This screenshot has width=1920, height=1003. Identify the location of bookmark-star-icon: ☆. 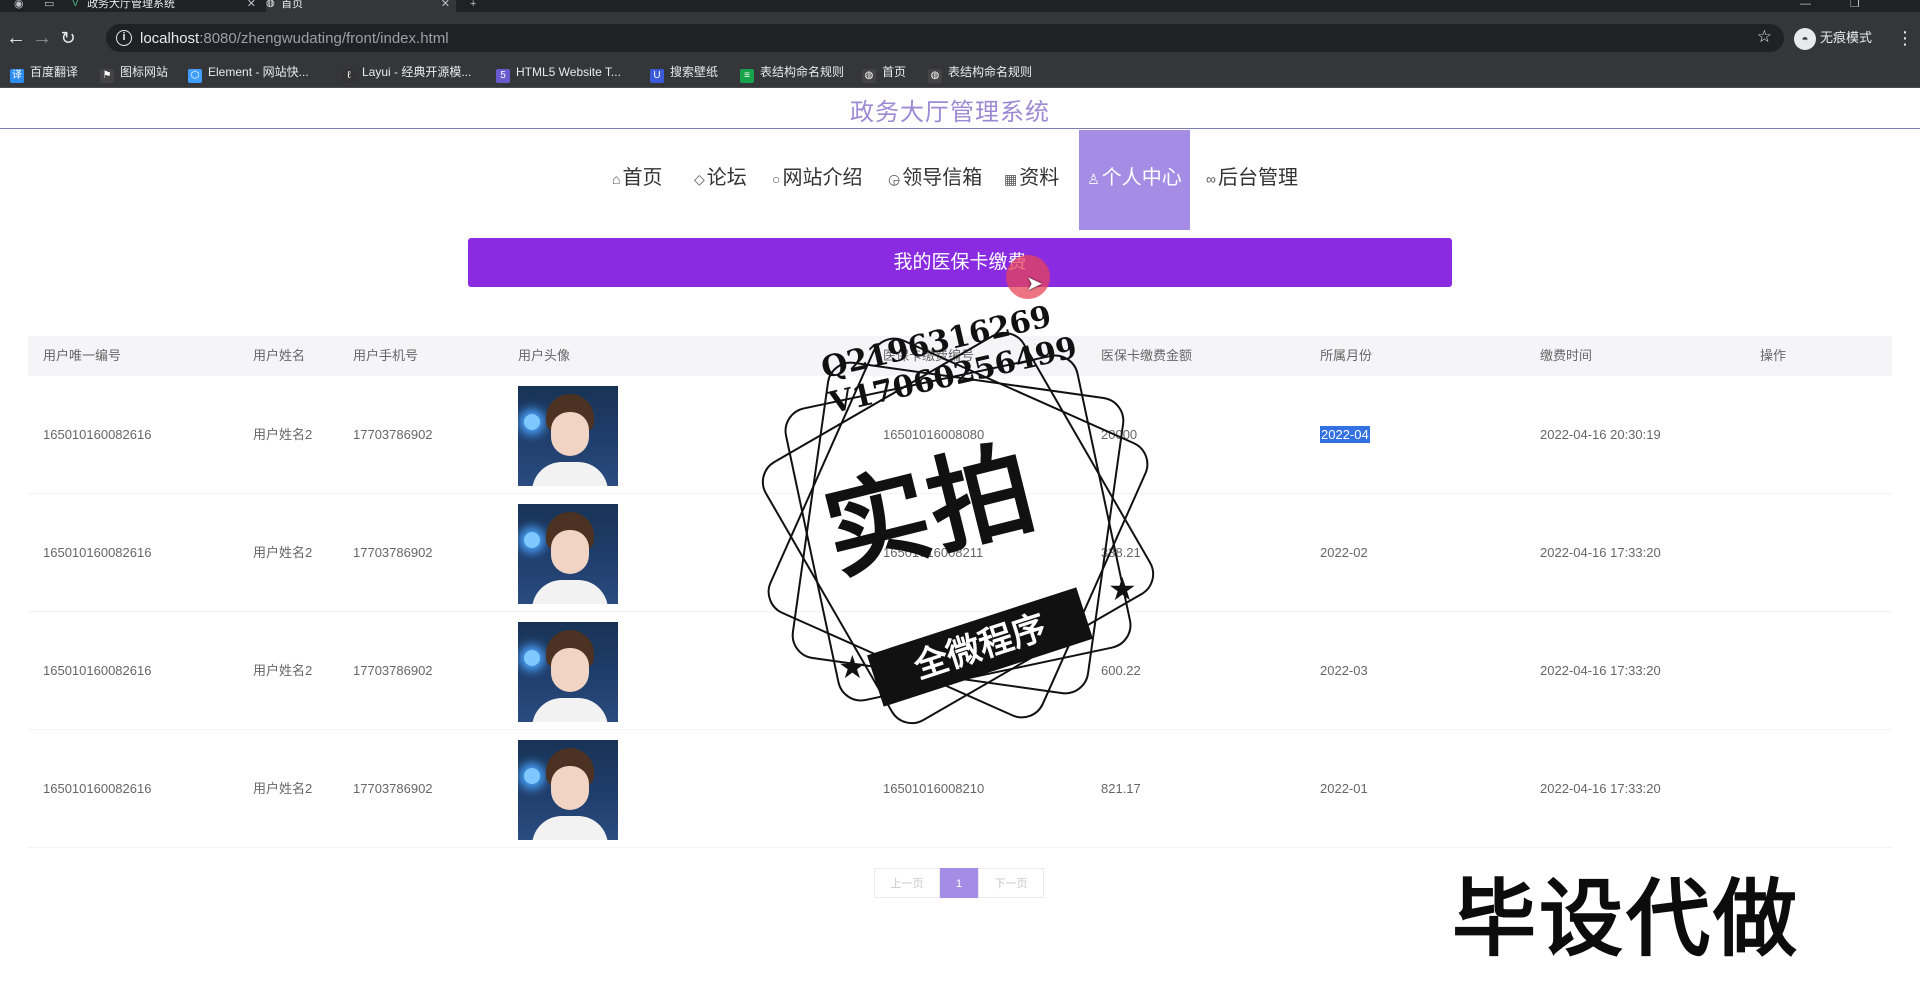
(1764, 37).